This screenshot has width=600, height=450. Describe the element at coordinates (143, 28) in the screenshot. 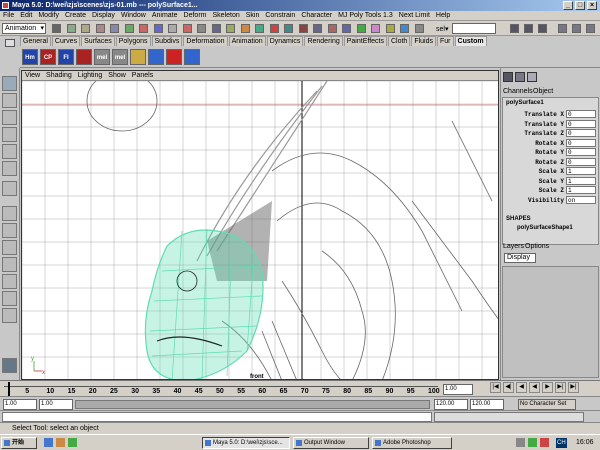

I see `snap-curve-icon` at that location.